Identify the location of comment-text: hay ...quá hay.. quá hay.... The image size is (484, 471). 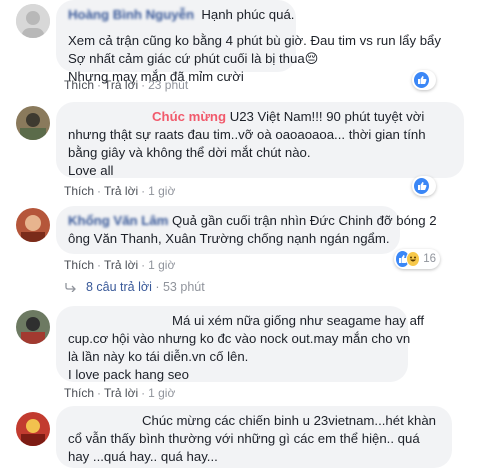
(143, 456).